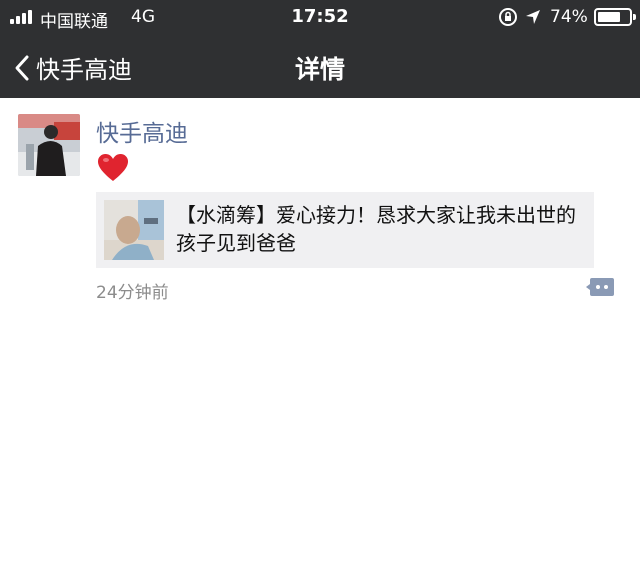  I want to click on page-title: 详情, so click(319, 69).